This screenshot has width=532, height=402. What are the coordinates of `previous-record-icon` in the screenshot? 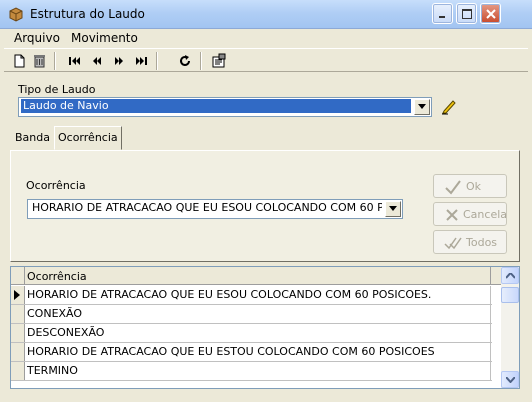 It's located at (97, 61).